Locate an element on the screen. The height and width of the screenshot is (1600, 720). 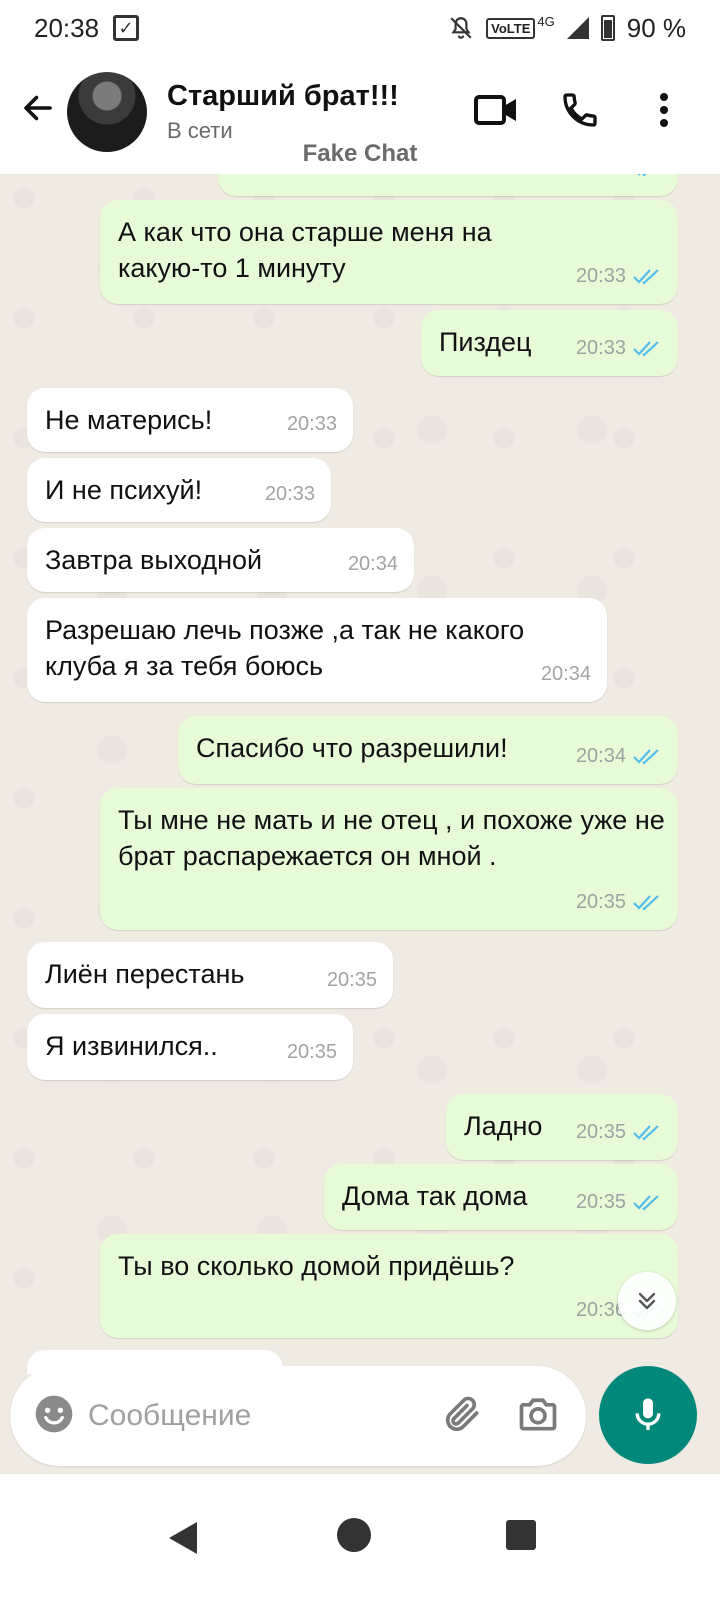
status-time: 20:38 is located at coordinates (67, 27).